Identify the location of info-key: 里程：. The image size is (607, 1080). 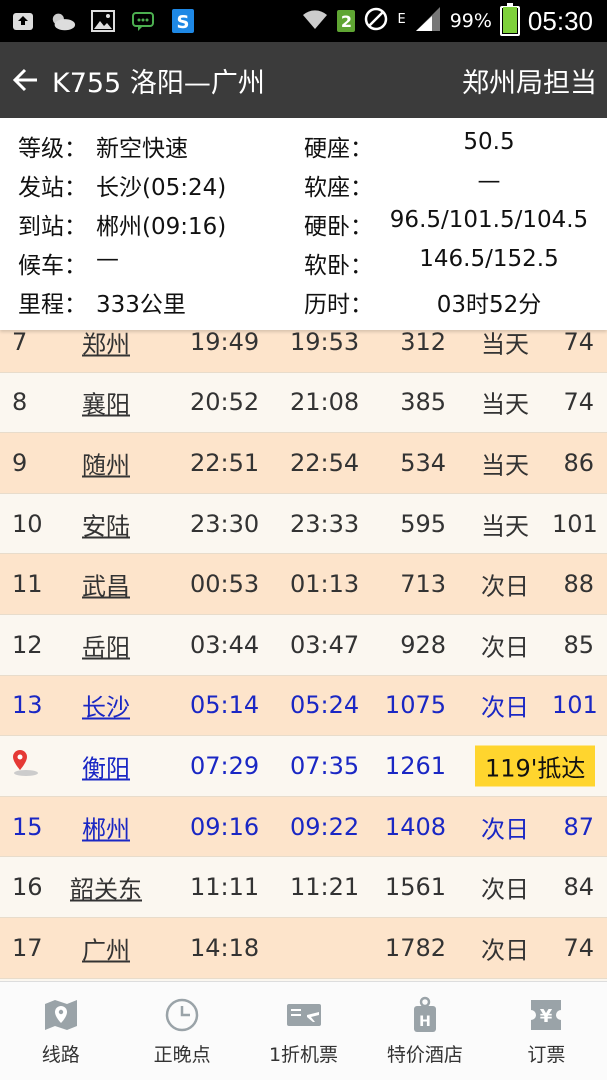
(52, 305).